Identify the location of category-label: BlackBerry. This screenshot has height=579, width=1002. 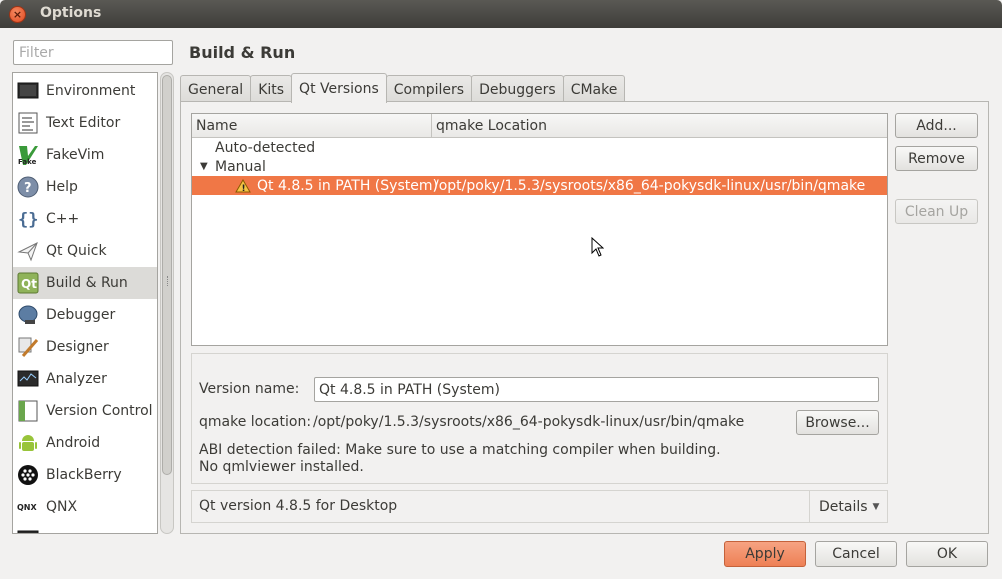
(84, 475).